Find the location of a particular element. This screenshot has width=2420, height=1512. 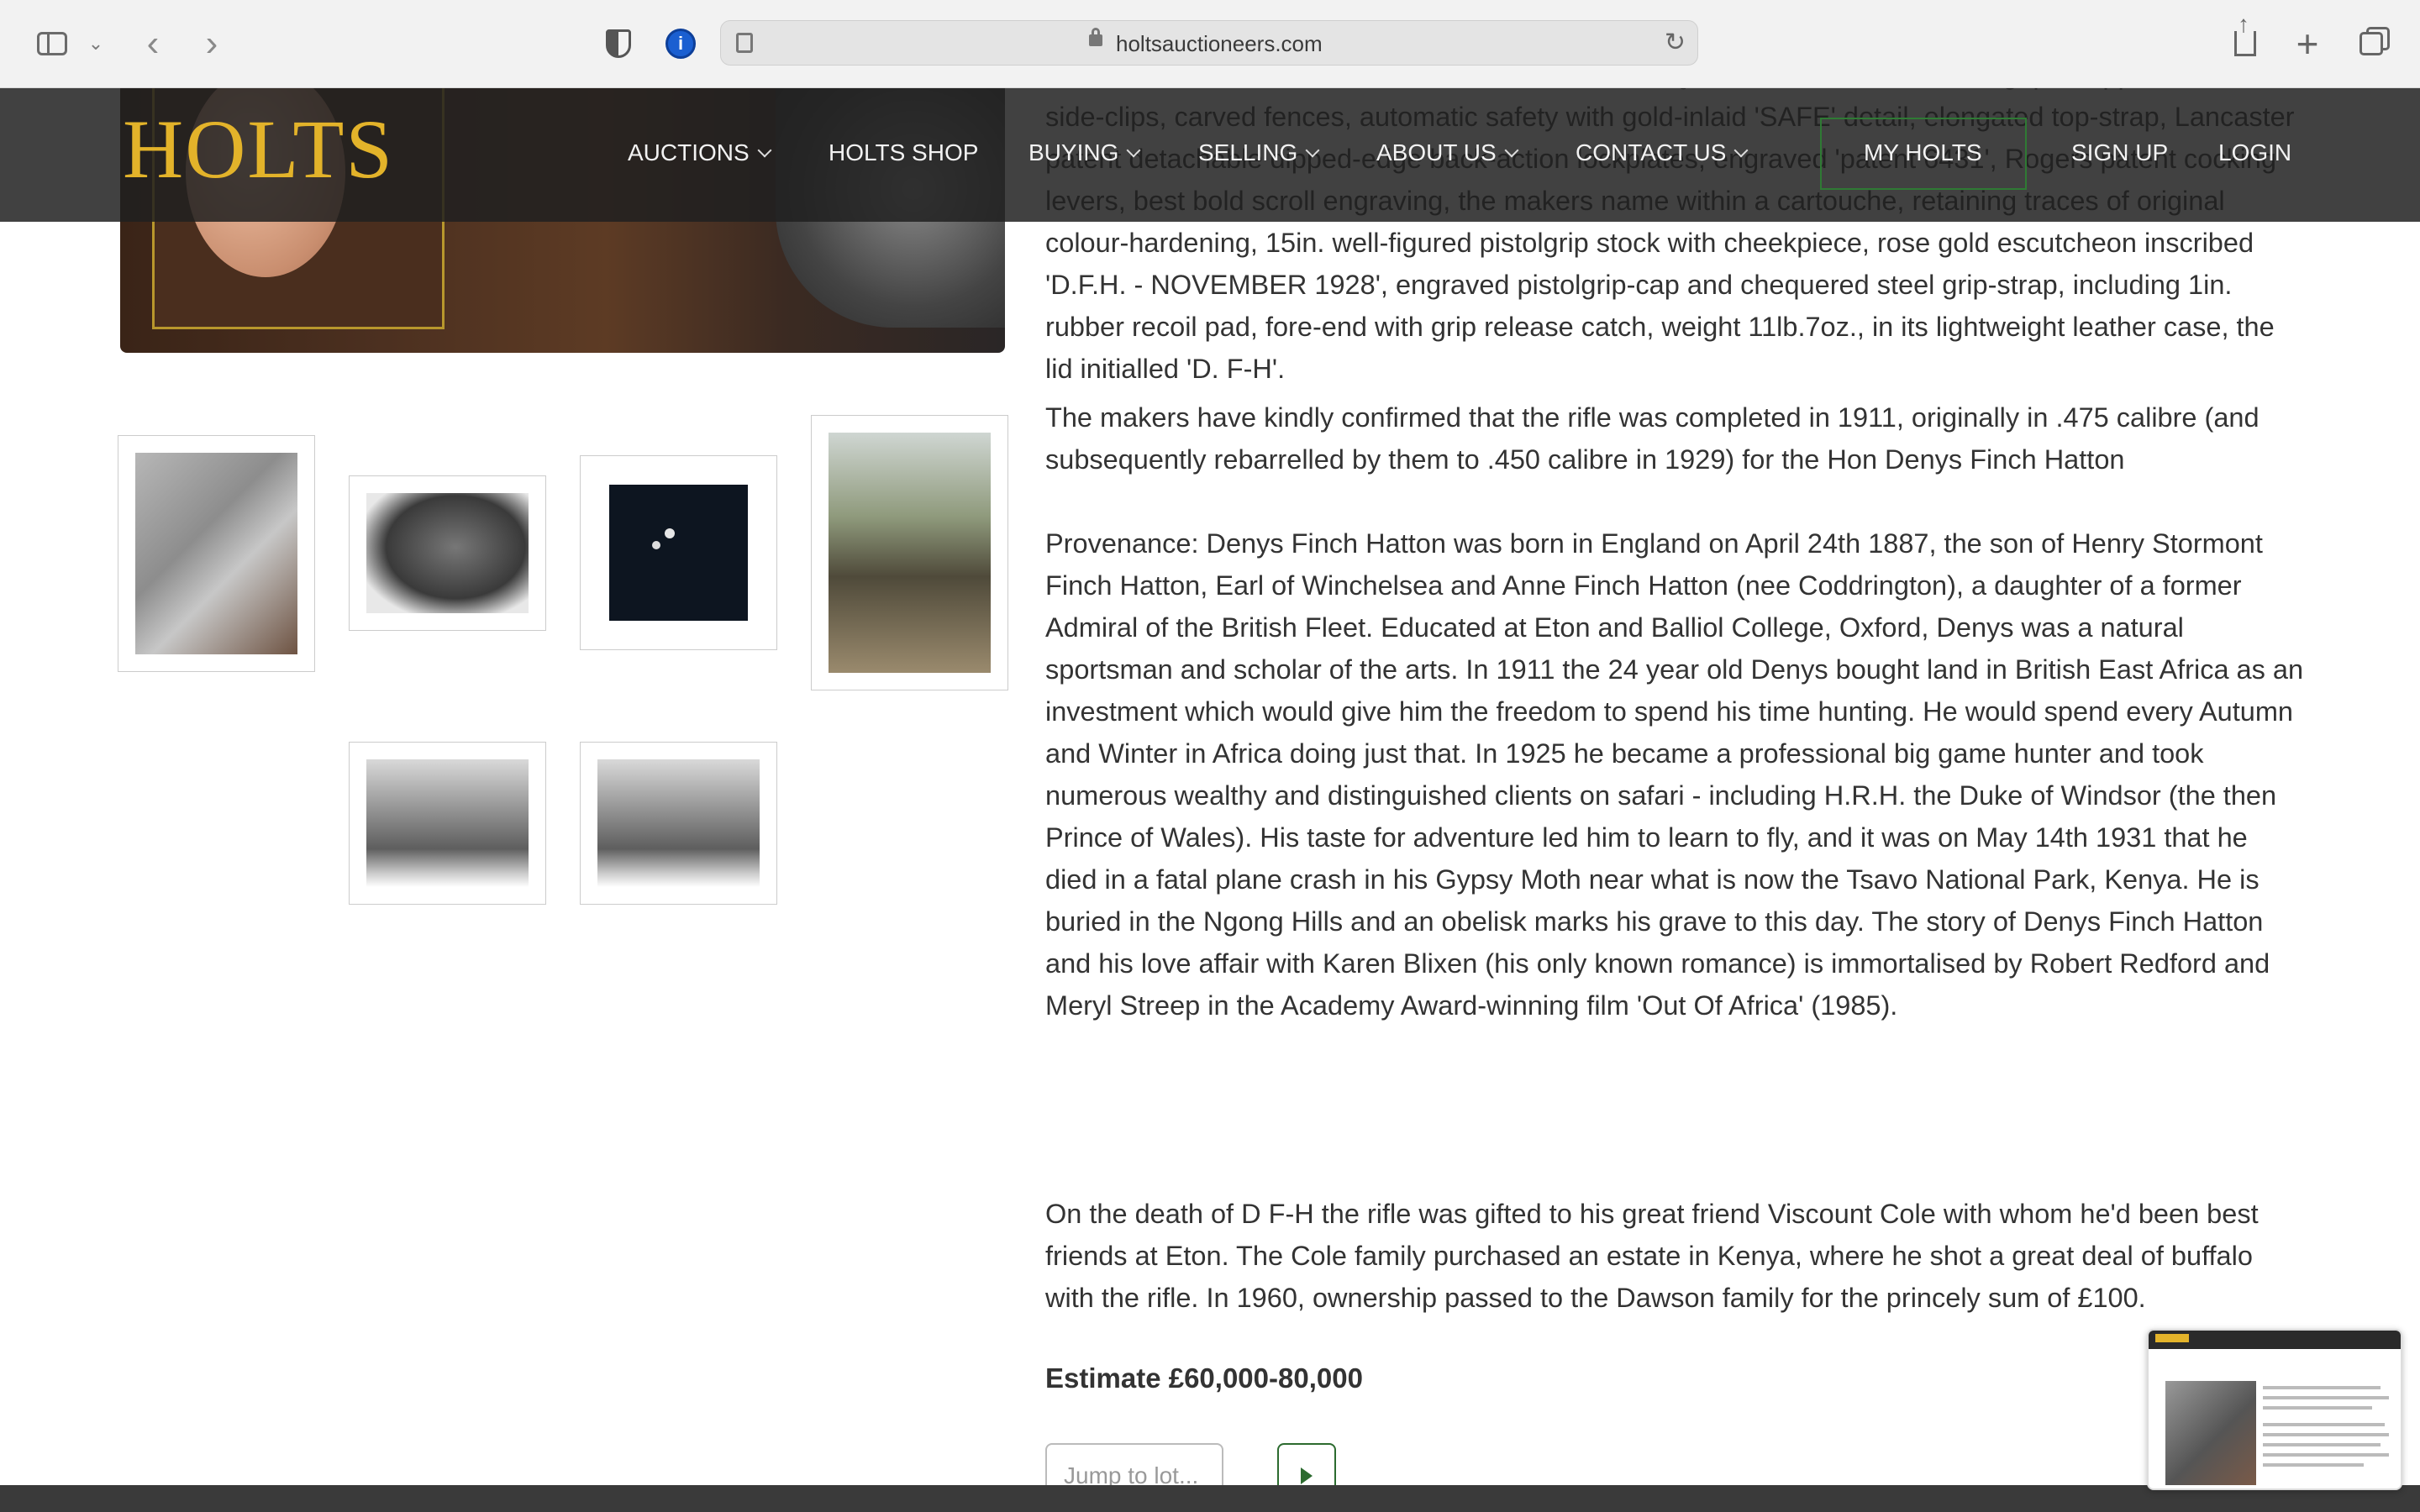

nav-contact-us-label: CONTACT US is located at coordinates (1651, 152).